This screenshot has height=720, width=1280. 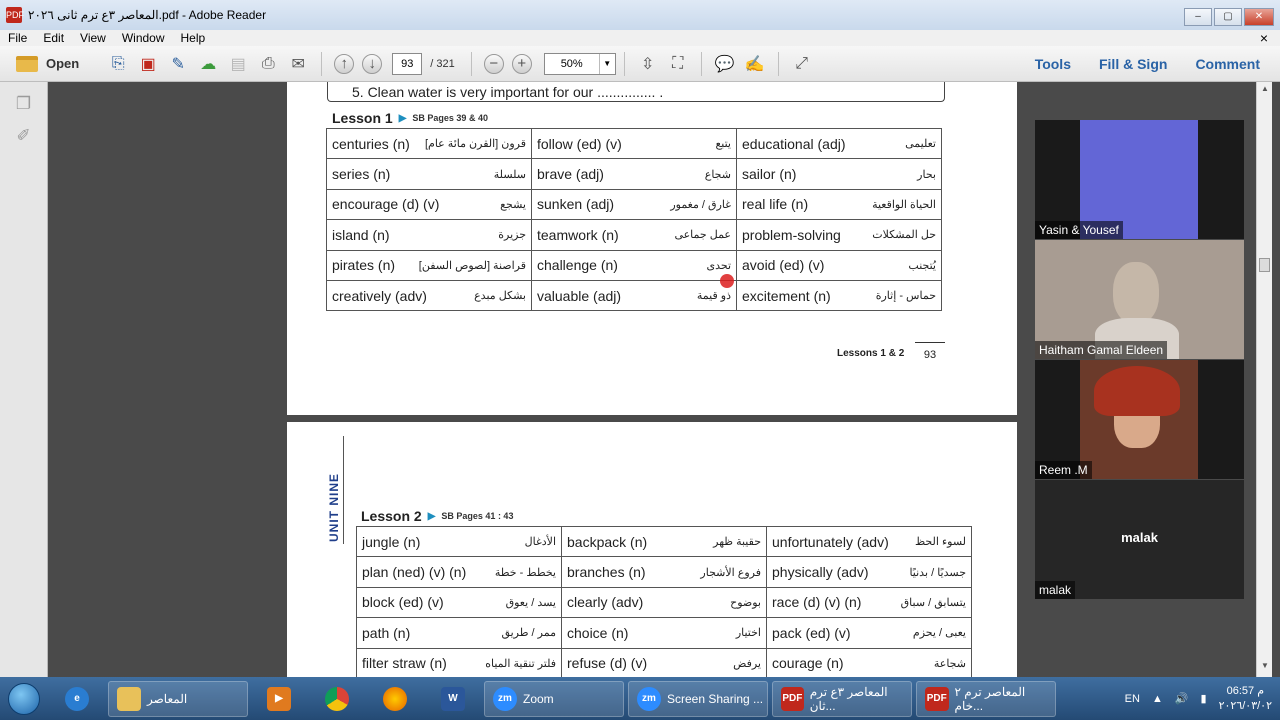 What do you see at coordinates (1227, 64) in the screenshot?
I see `comment-tab: Comment` at bounding box center [1227, 64].